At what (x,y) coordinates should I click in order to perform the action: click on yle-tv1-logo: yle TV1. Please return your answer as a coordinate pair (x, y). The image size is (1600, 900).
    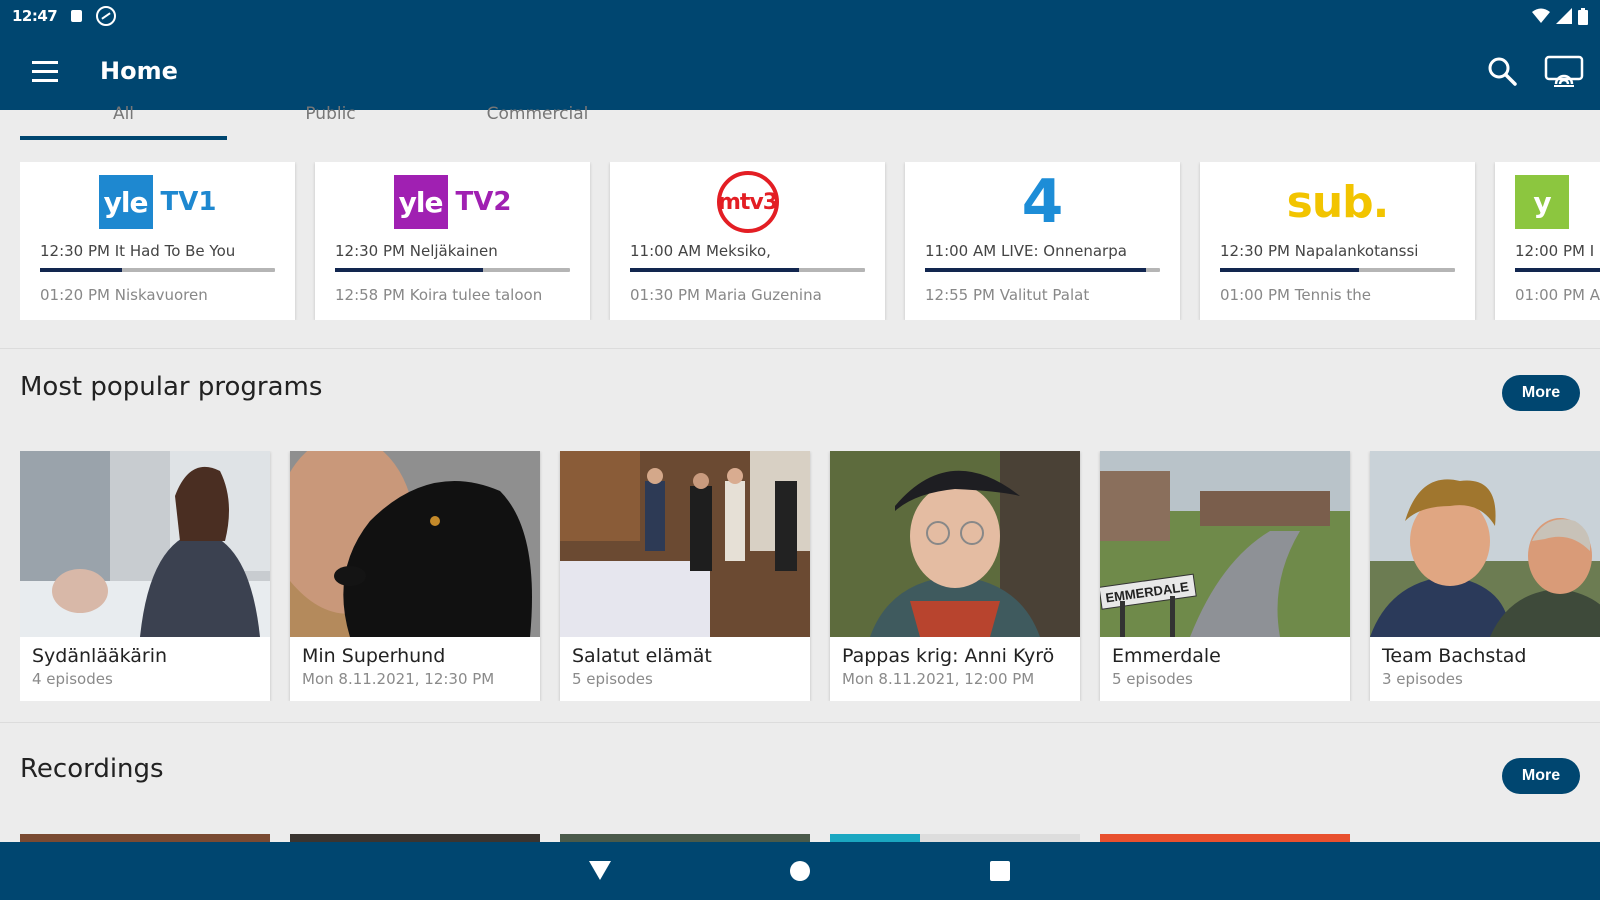
    Looking at the image, I should click on (157, 202).